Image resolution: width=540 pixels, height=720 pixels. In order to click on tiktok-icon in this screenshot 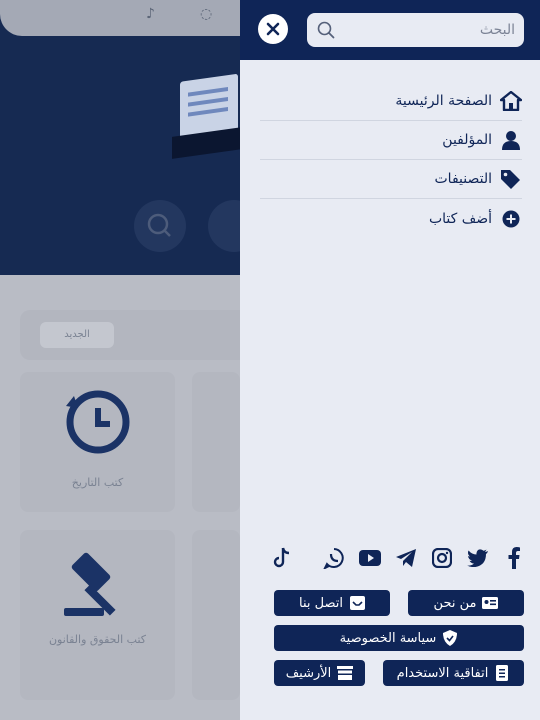, I will do `click(283, 558)`.